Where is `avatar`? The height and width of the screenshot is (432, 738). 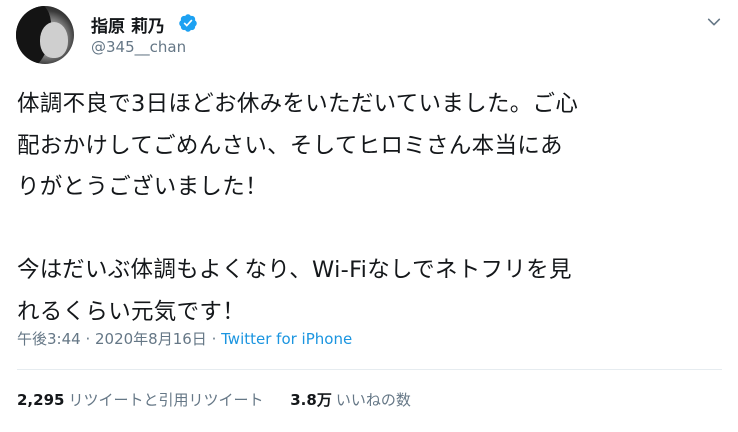 avatar is located at coordinates (45, 35).